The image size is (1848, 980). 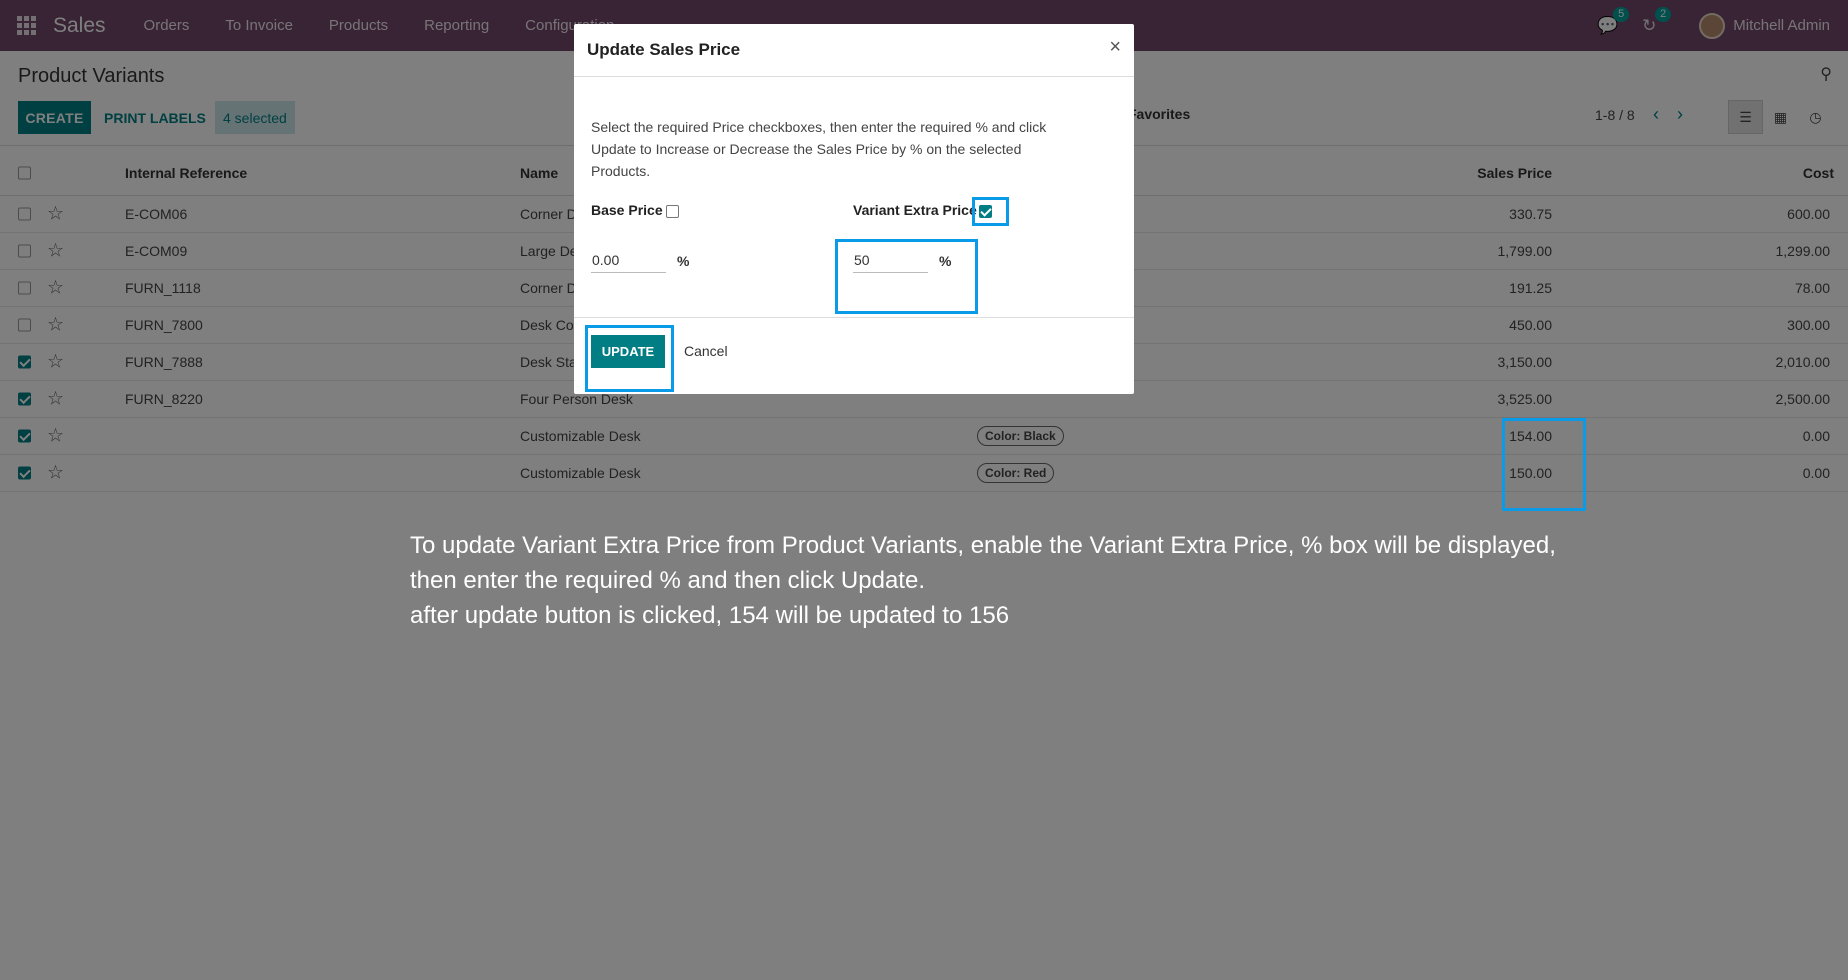 I want to click on base-price-percent-sign: %, so click(x=683, y=261).